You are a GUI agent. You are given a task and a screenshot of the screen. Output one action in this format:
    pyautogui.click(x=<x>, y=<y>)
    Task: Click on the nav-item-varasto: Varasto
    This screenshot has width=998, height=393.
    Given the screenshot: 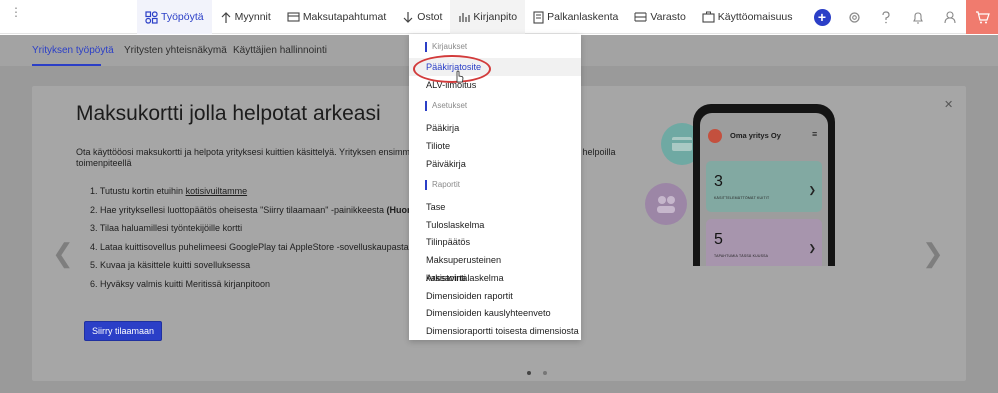 What is the action you would take?
    pyautogui.click(x=659, y=17)
    